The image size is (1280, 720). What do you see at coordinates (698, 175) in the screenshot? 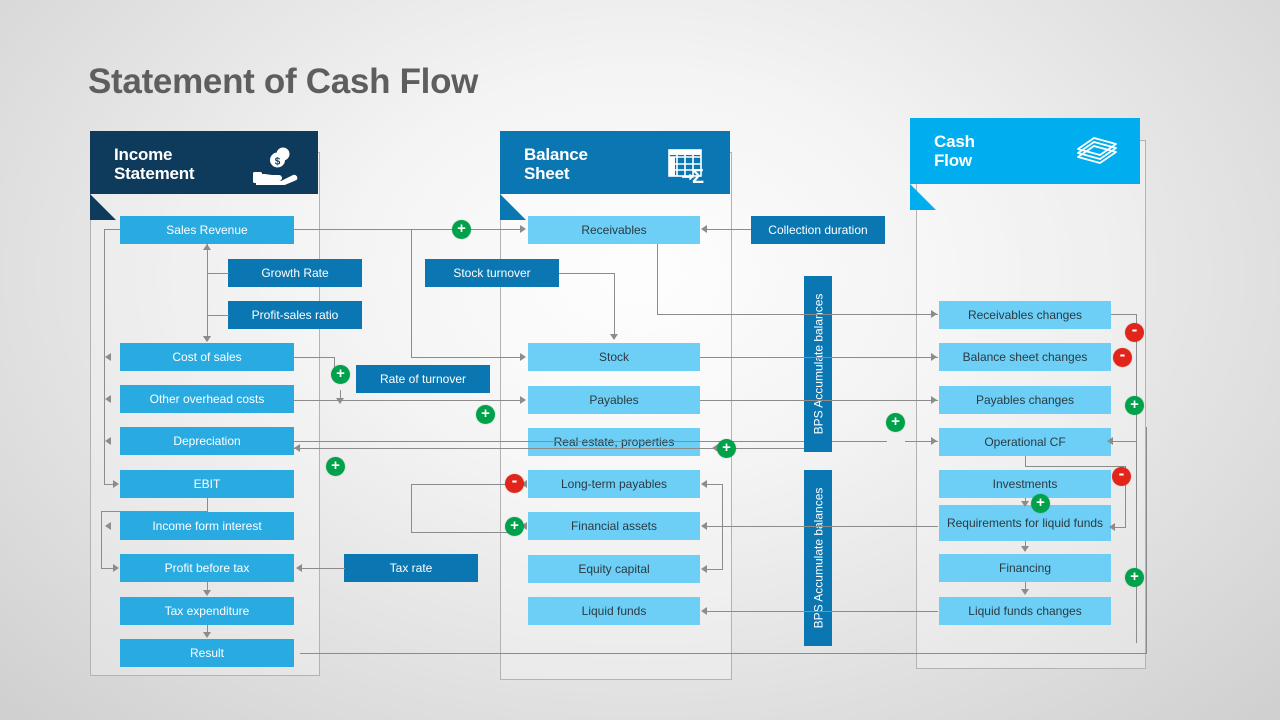
I see `svg-text: Σ` at bounding box center [698, 175].